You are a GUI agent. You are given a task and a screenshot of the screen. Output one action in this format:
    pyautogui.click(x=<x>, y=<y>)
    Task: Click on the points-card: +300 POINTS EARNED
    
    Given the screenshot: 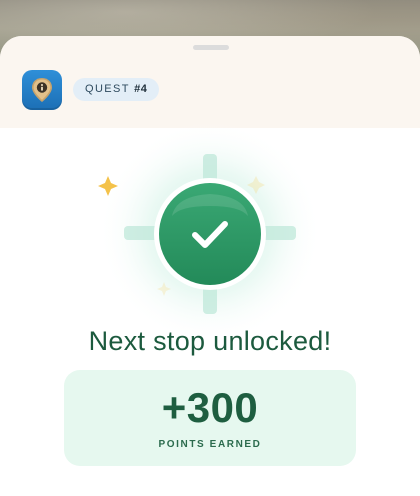 What is the action you would take?
    pyautogui.click(x=210, y=418)
    